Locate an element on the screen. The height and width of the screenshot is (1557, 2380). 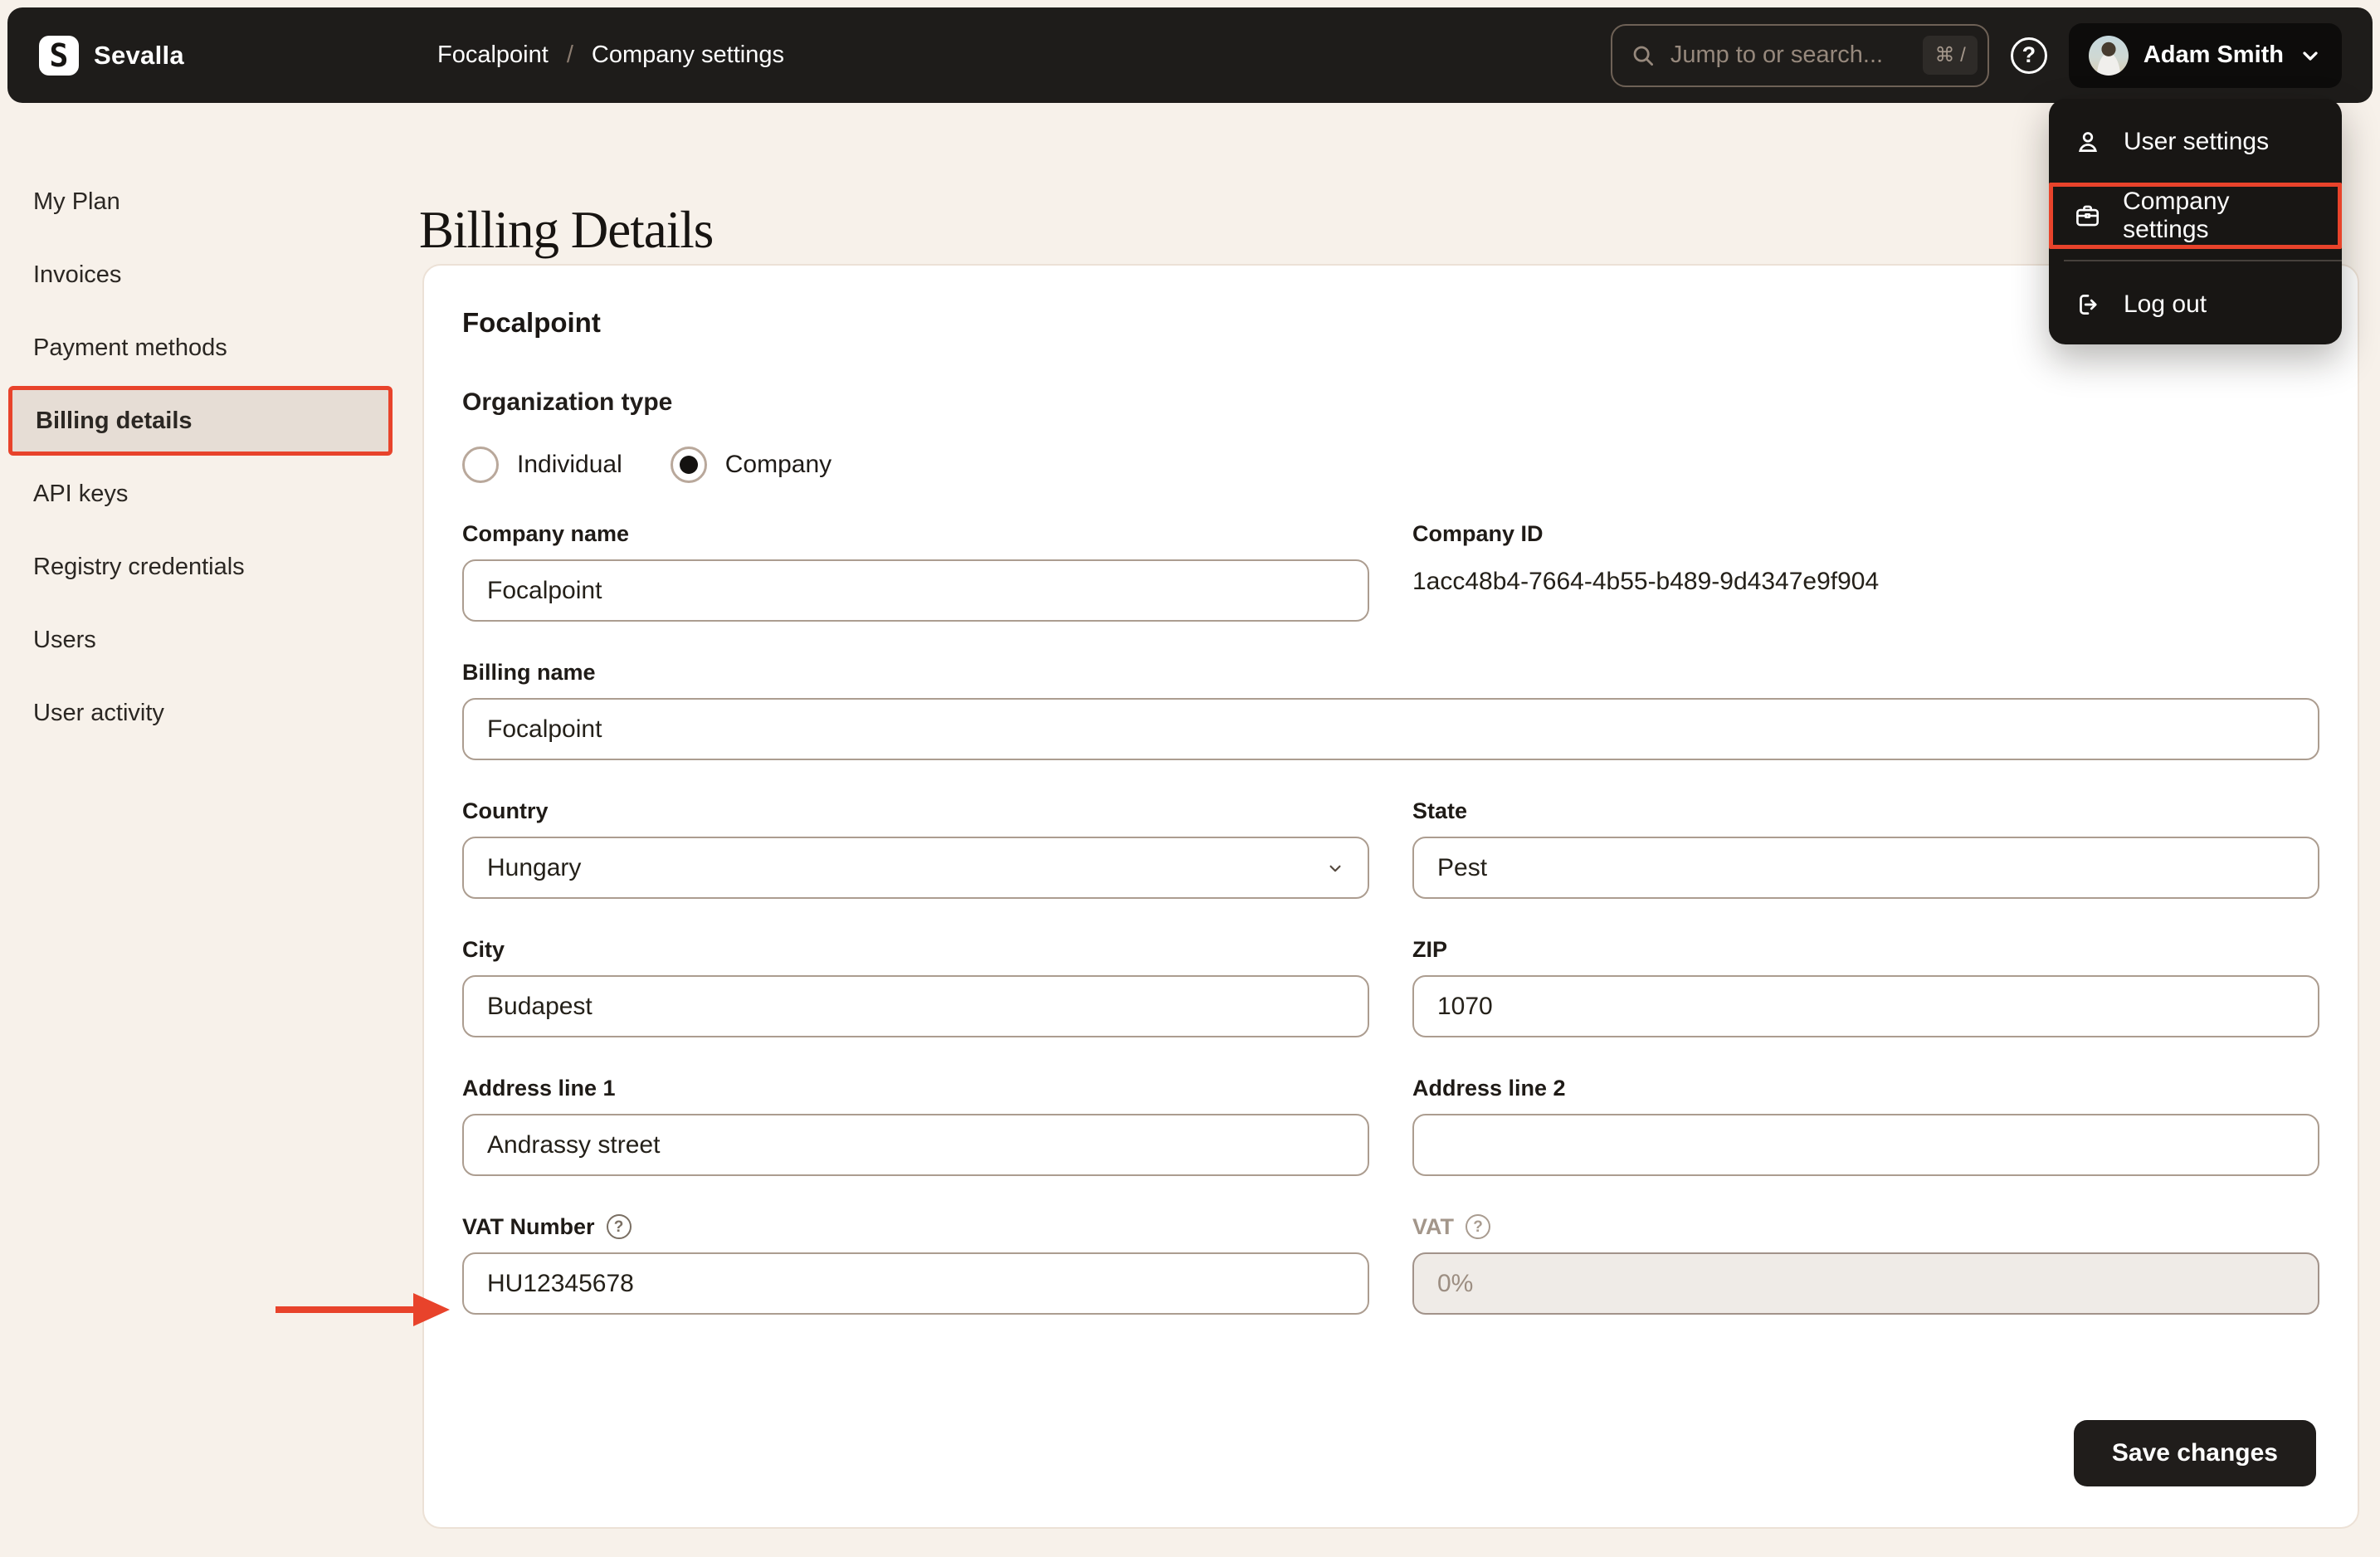
menu-item-company-settings: Company settings is located at coordinates (2195, 216).